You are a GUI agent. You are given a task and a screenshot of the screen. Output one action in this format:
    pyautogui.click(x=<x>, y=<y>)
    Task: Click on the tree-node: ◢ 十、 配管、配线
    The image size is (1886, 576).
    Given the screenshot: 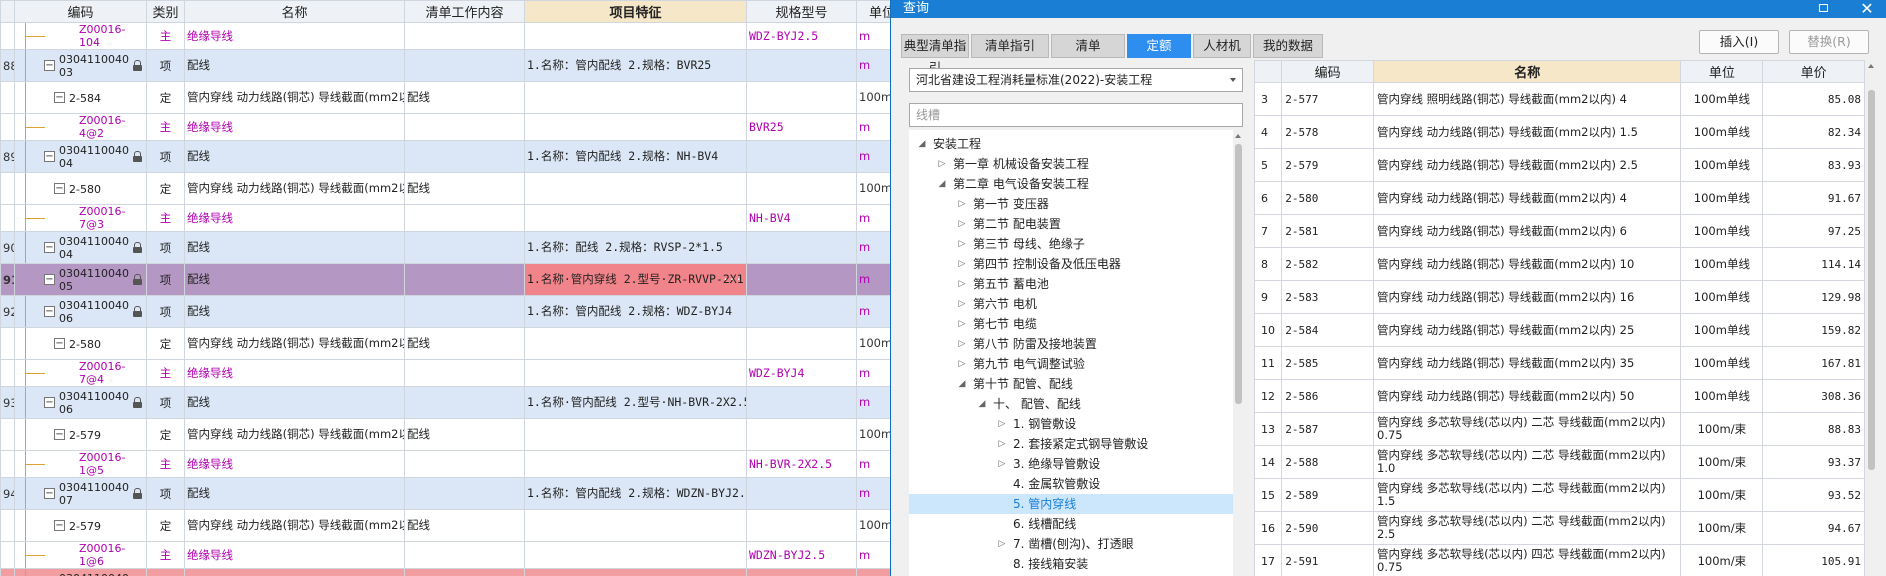 What is the action you would take?
    pyautogui.click(x=1071, y=404)
    